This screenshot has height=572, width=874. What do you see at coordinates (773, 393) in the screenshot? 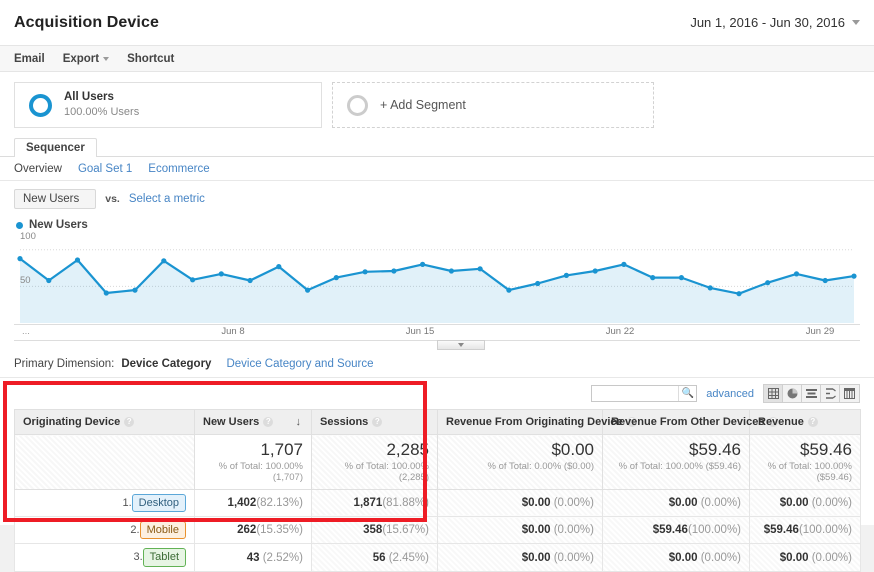
I see `table-view-icon` at bounding box center [773, 393].